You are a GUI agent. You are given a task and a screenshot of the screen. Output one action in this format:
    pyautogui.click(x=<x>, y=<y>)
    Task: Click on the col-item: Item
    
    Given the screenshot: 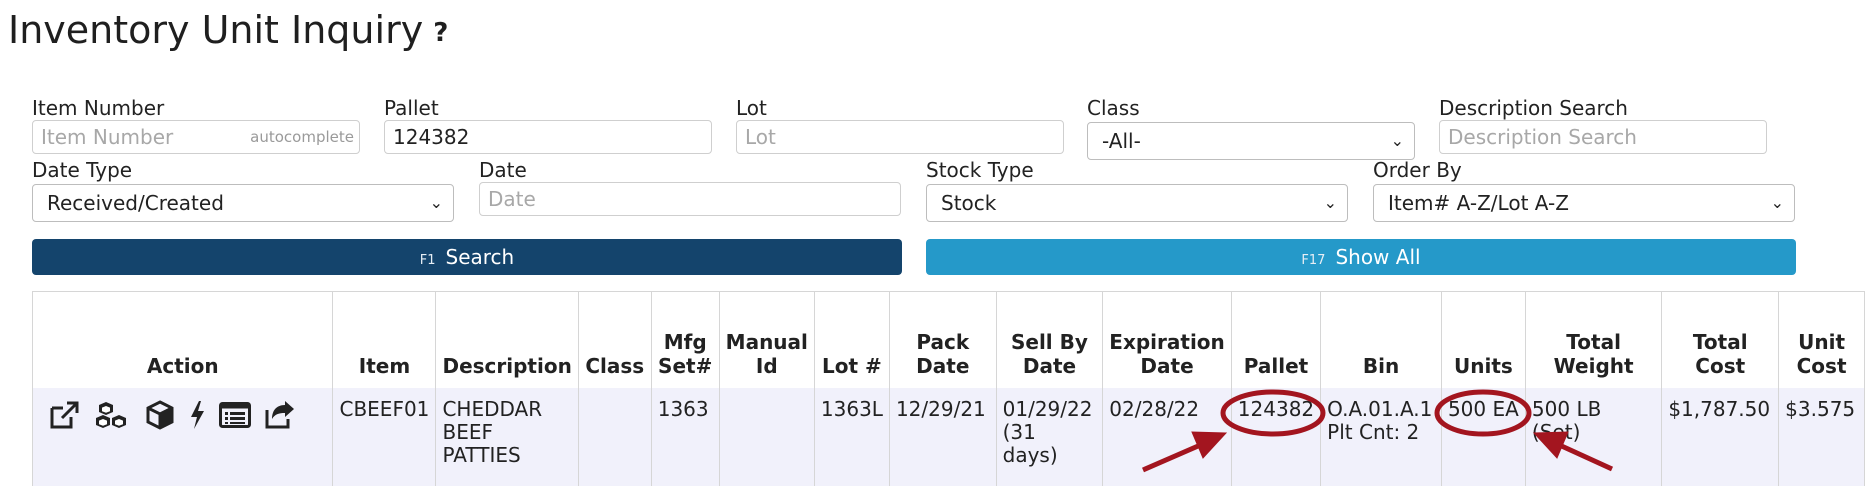 What is the action you would take?
    pyautogui.click(x=384, y=339)
    